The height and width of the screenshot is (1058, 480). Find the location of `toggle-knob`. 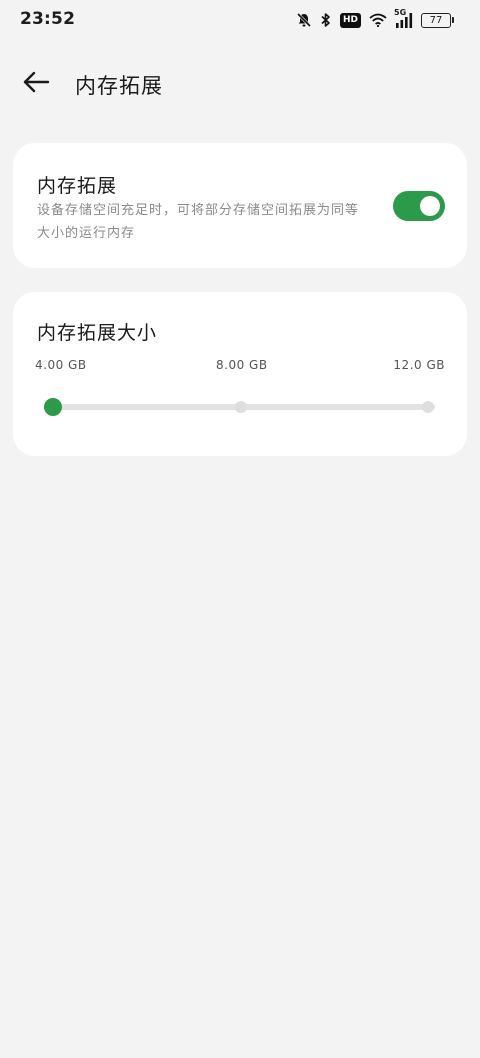

toggle-knob is located at coordinates (430, 206).